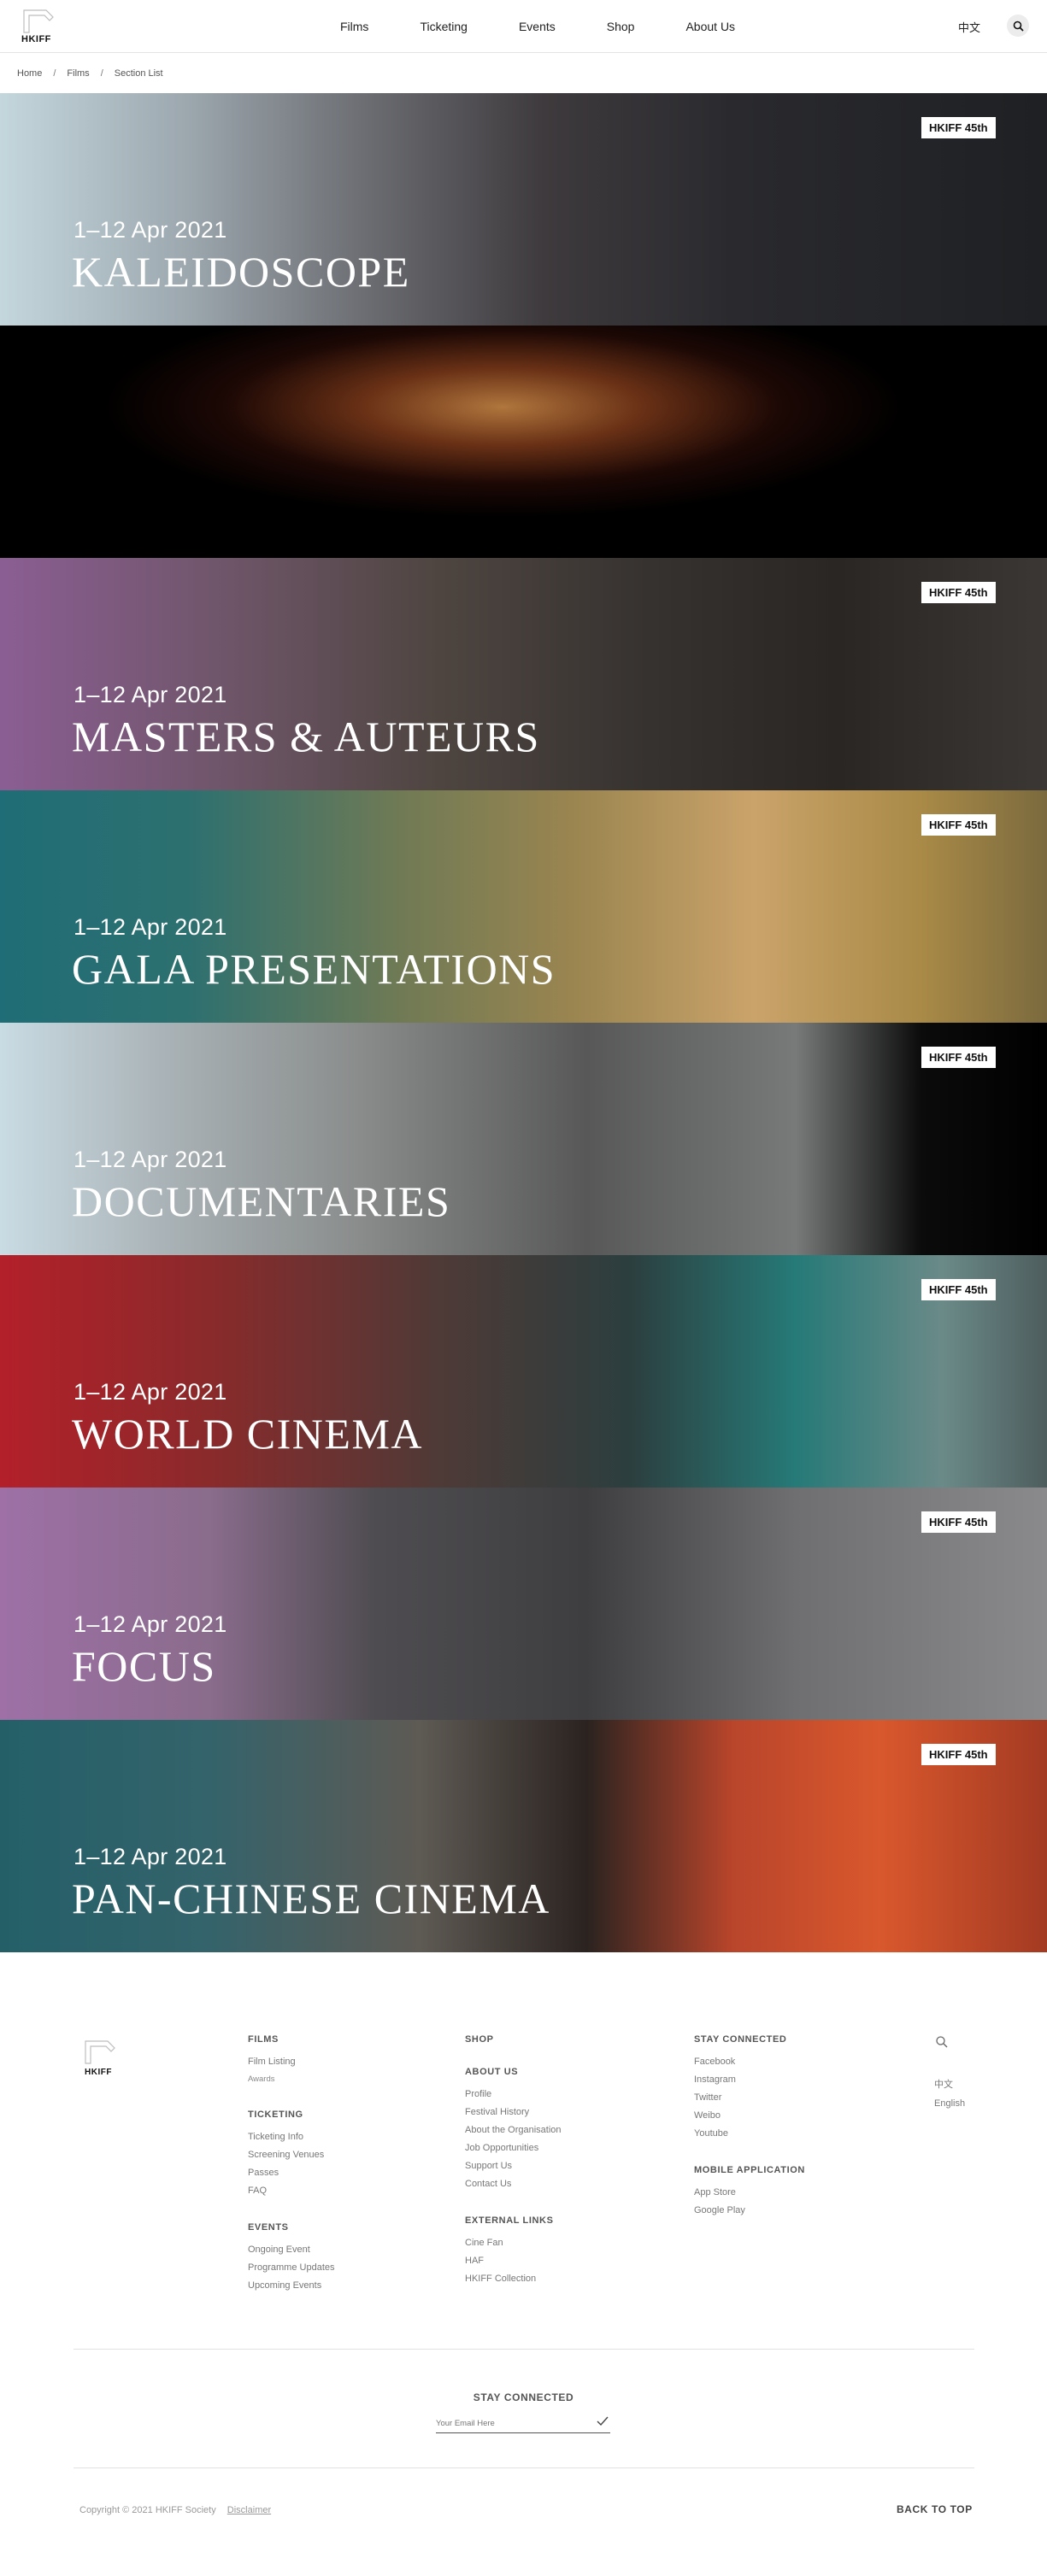  I want to click on section-banner-documentaries: HKIFF 45th 1–12 Apr 2021 DOCUMENTARIES, so click(523, 1139).